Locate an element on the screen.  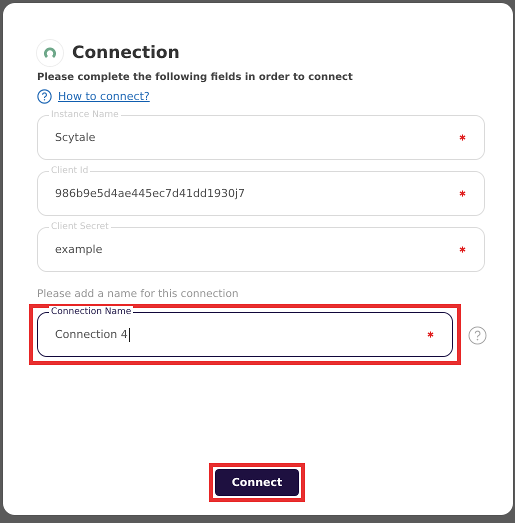
connect-button: Connect is located at coordinates (257, 482).